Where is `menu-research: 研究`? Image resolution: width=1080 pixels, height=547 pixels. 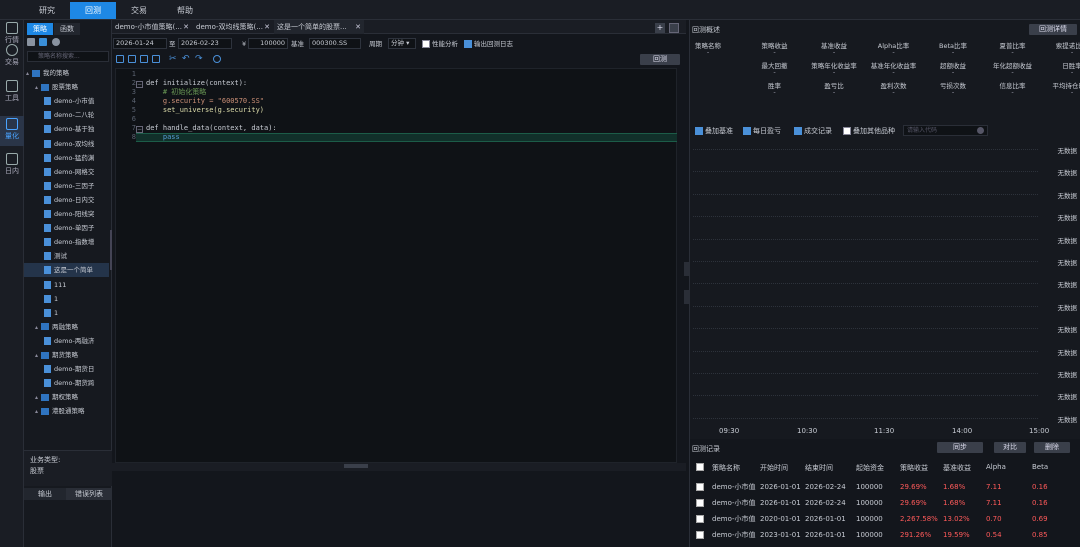
menu-research: 研究 is located at coordinates (47, 10).